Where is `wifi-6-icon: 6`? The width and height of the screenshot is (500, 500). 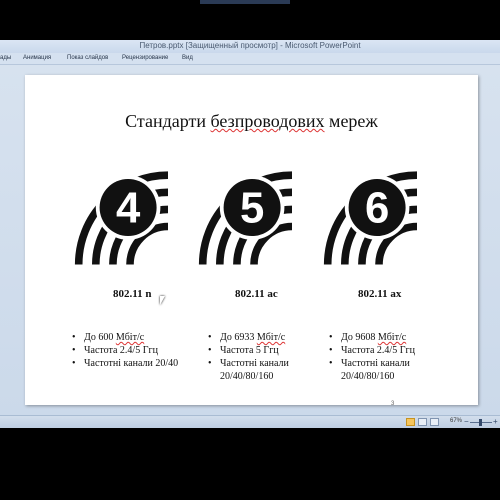
wifi-6-icon: 6 is located at coordinates (369, 217).